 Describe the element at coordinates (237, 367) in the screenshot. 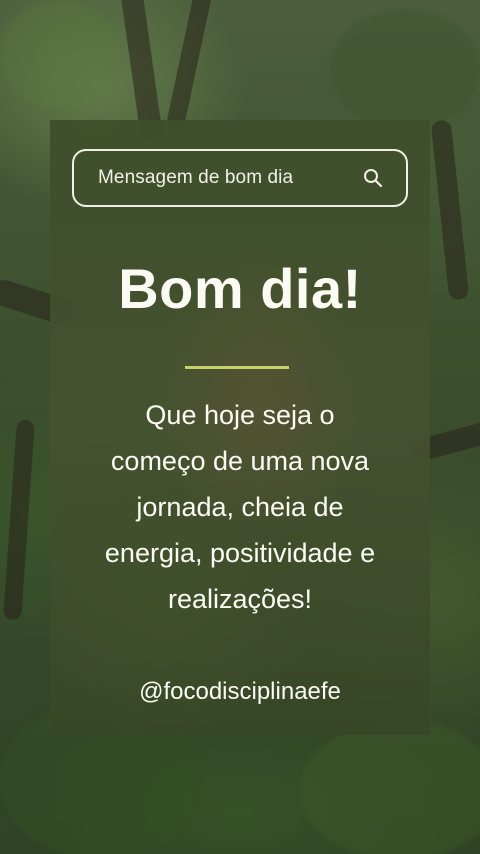

I see `divider-line` at that location.